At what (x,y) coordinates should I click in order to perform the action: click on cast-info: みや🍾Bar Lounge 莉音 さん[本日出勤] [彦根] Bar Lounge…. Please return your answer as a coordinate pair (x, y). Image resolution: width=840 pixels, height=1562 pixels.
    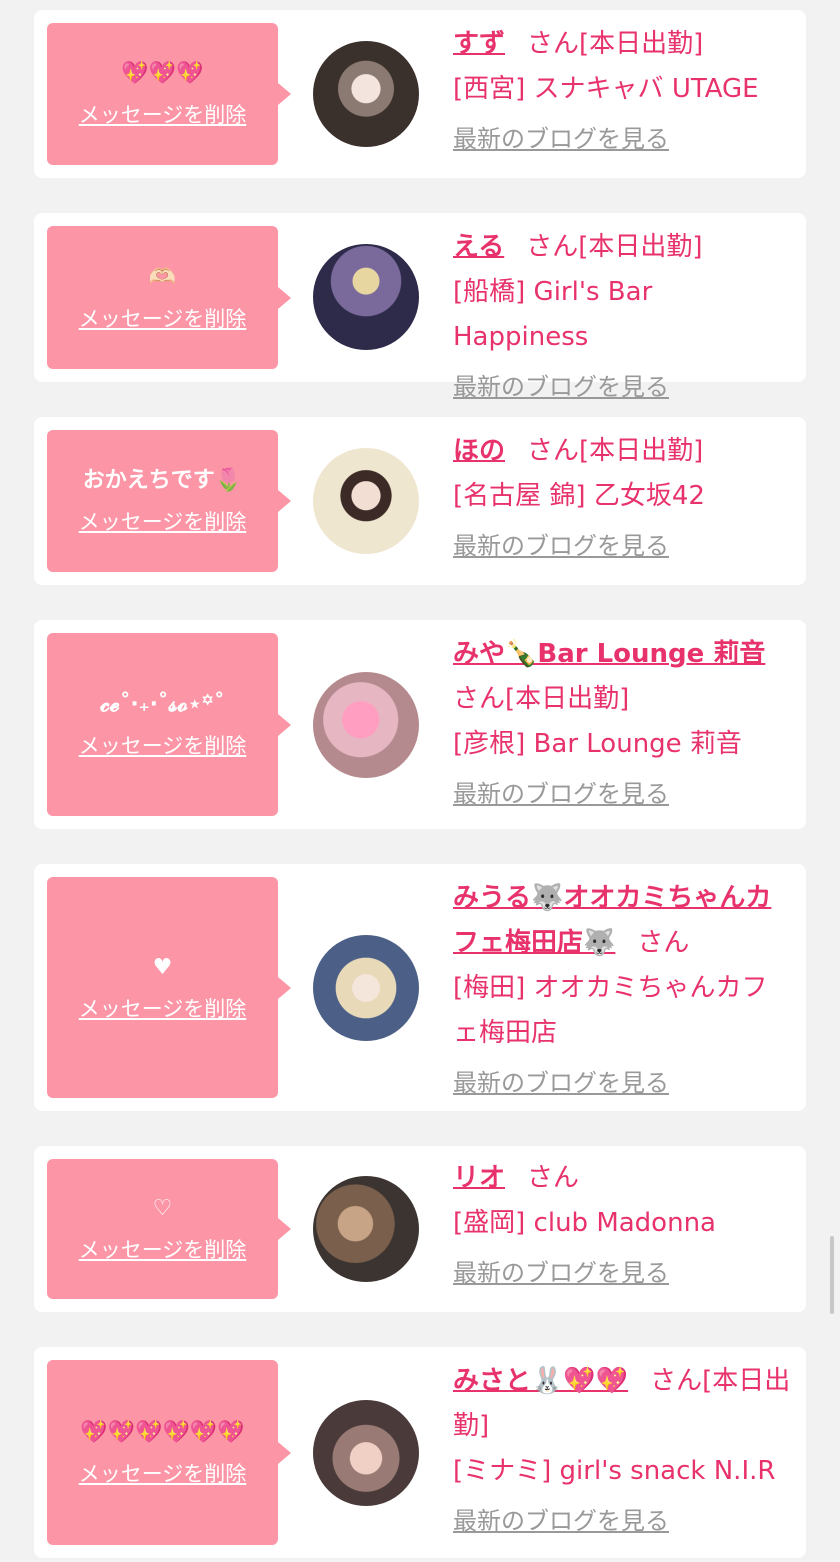
    Looking at the image, I should click on (623, 721).